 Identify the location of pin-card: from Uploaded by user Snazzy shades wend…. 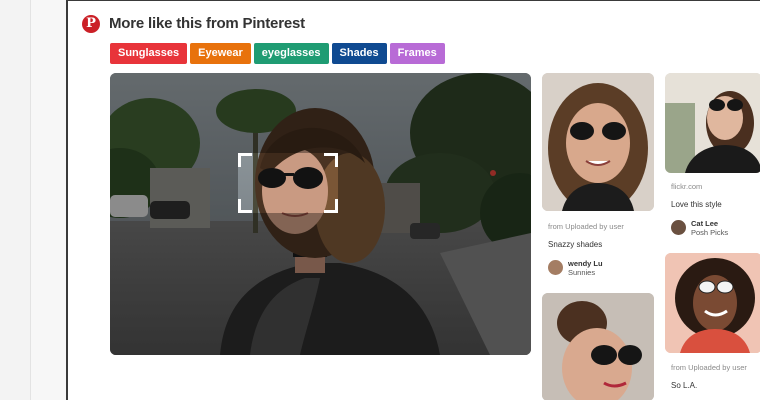
(598, 178).